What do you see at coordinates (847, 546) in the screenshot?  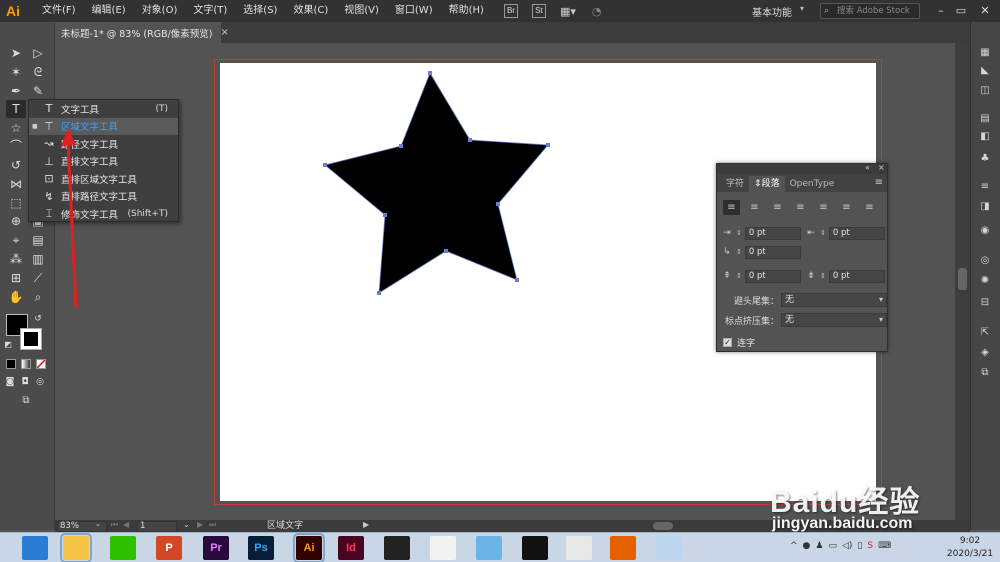 I see `volume-tray-icon: ◁)` at bounding box center [847, 546].